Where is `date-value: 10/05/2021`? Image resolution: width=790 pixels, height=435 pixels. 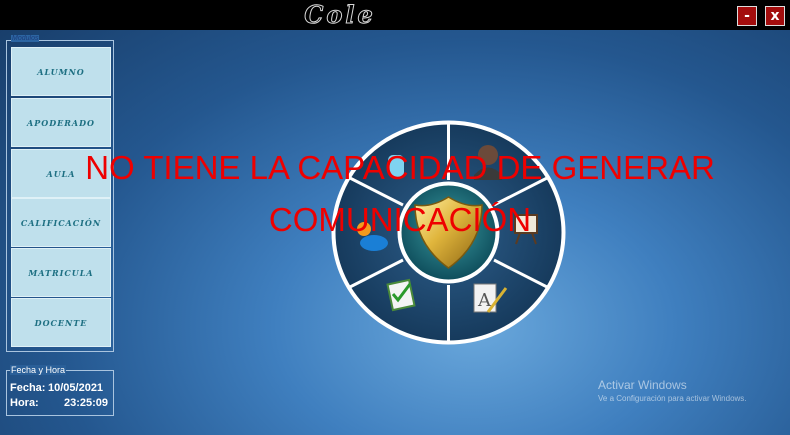
date-value: 10/05/2021 is located at coordinates (76, 388).